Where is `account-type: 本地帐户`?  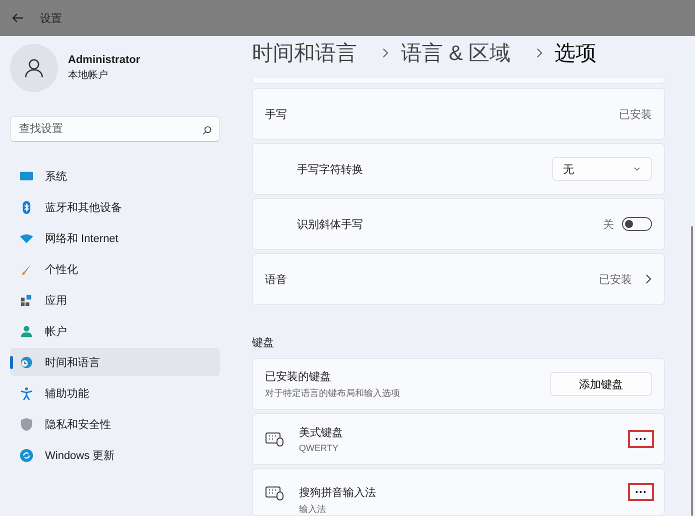 account-type: 本地帐户 is located at coordinates (88, 75).